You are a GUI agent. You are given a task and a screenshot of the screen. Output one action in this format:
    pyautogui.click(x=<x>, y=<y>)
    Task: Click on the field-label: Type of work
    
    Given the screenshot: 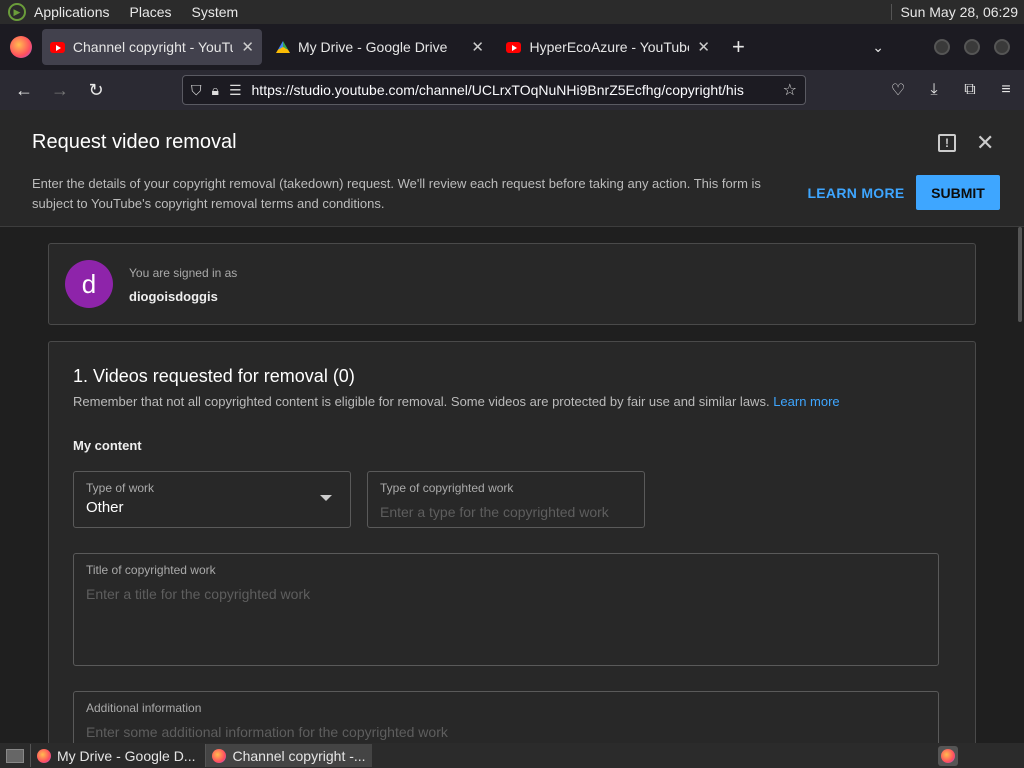 What is the action you would take?
    pyautogui.click(x=120, y=488)
    